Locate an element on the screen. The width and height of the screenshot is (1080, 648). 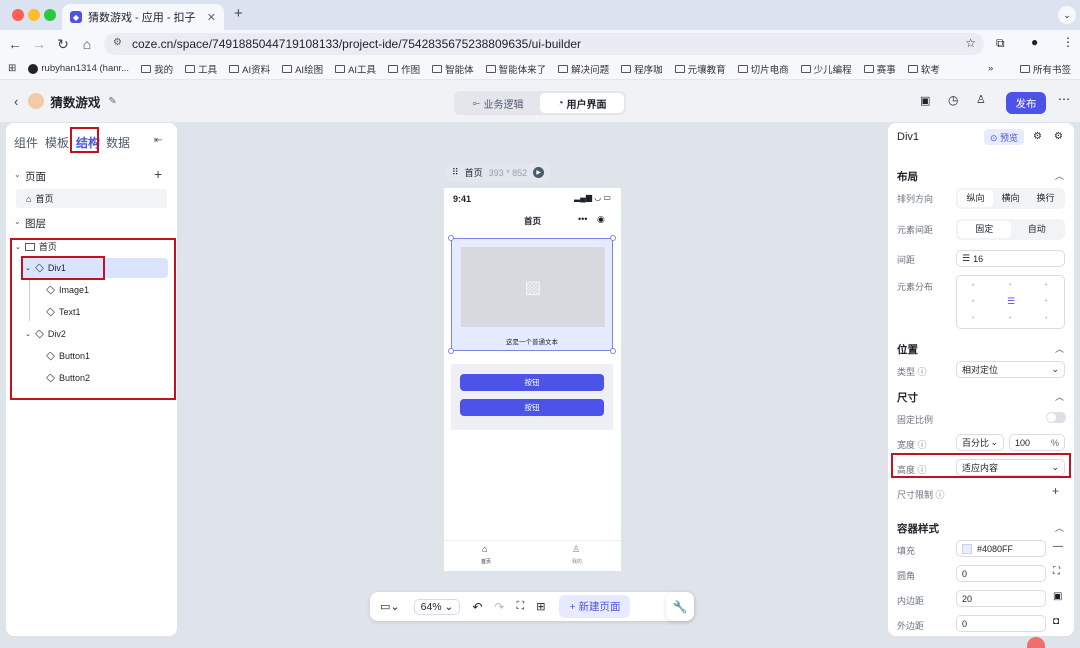
color-swatch is located at coordinates (967, 548).